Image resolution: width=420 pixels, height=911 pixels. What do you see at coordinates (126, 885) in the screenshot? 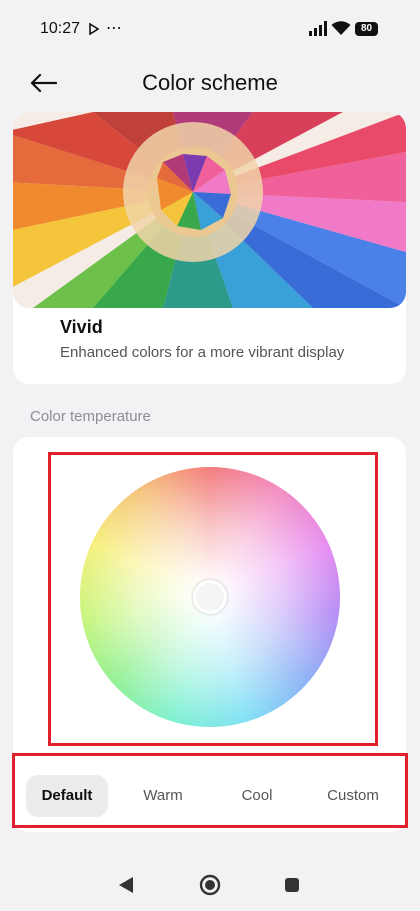
I see `nav-back-icon` at bounding box center [126, 885].